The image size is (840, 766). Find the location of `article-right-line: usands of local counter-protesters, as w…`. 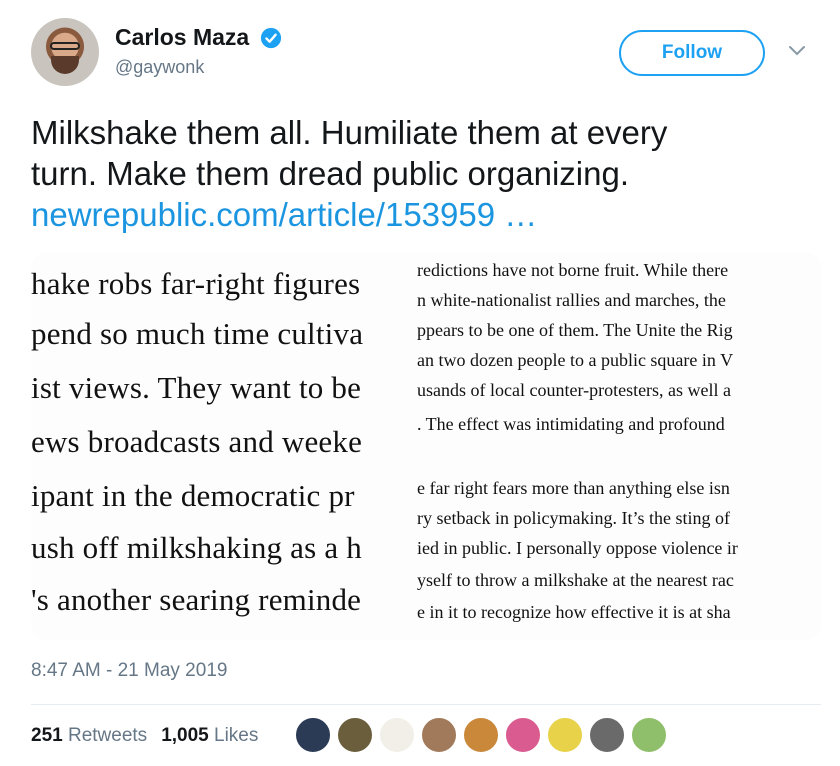

article-right-line: usands of local counter-protesters, as w… is located at coordinates (574, 390).